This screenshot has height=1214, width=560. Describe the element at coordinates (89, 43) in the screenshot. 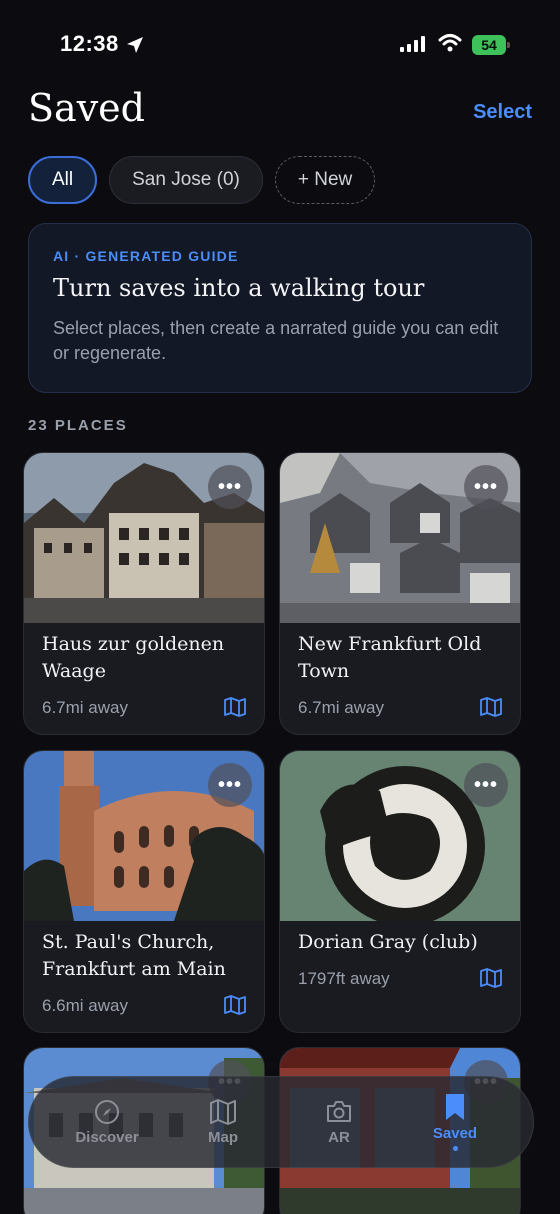

I see `status-time: 12:38` at that location.